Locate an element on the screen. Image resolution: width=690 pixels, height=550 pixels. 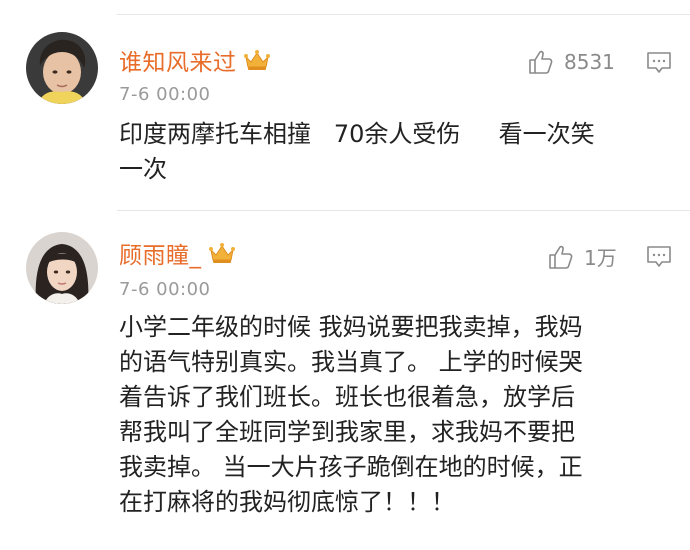
top-divider is located at coordinates (403, 14).